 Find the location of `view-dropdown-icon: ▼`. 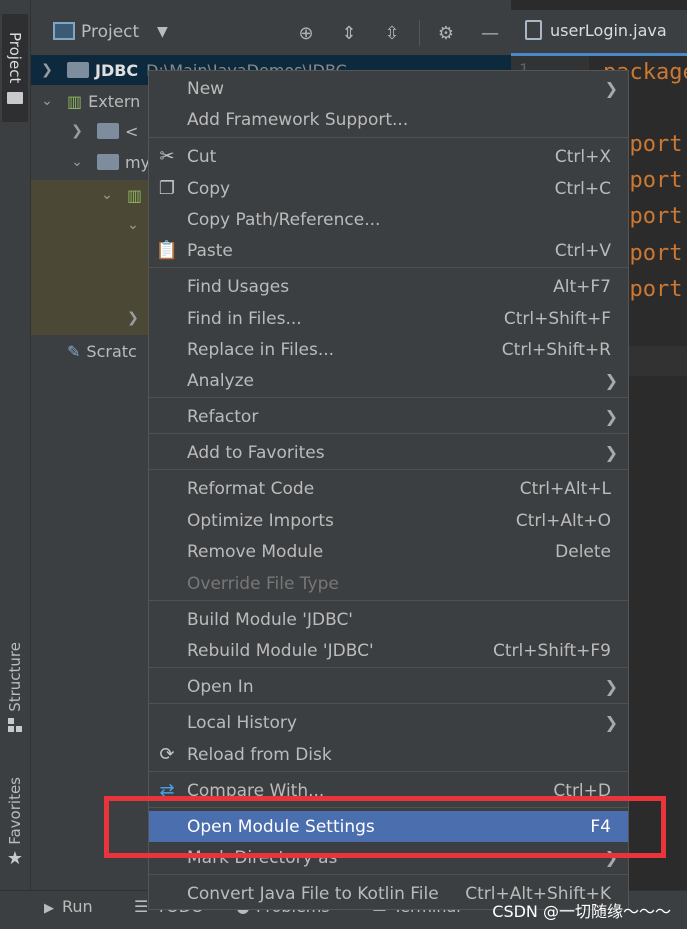

view-dropdown-icon: ▼ is located at coordinates (162, 32).